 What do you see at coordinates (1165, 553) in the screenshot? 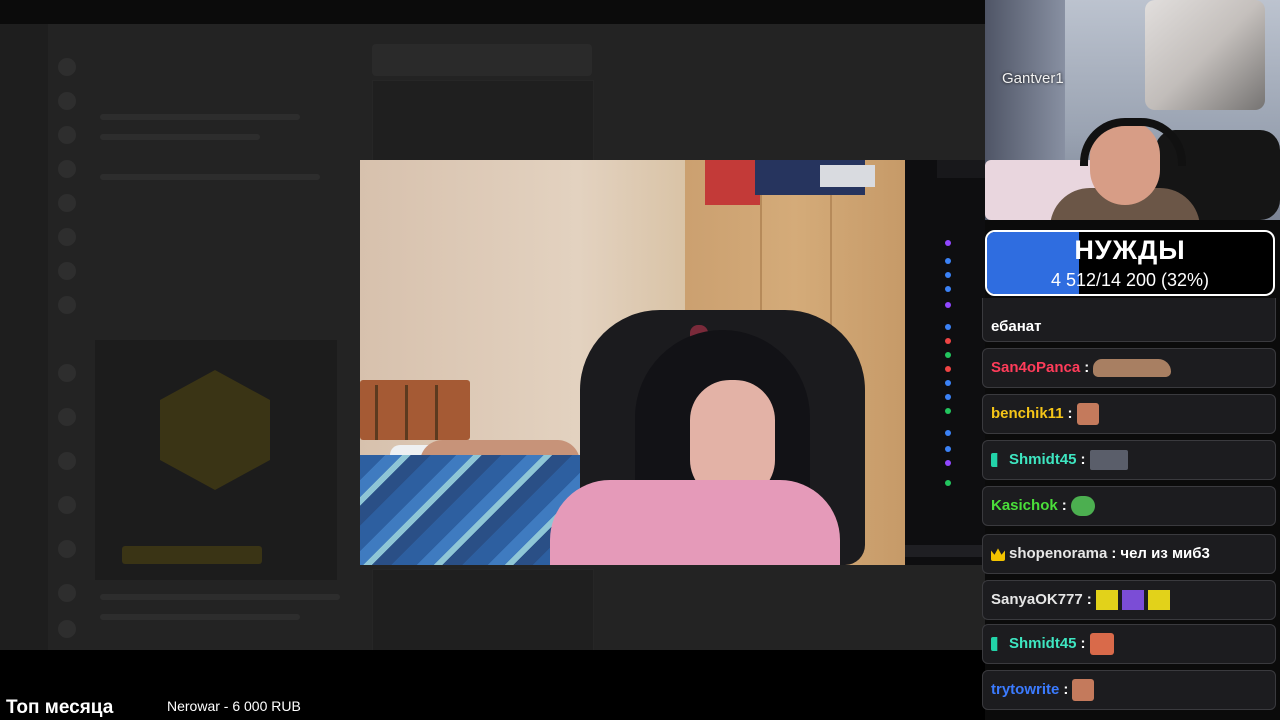
I see `chat-message-text: чел из миб3` at bounding box center [1165, 553].